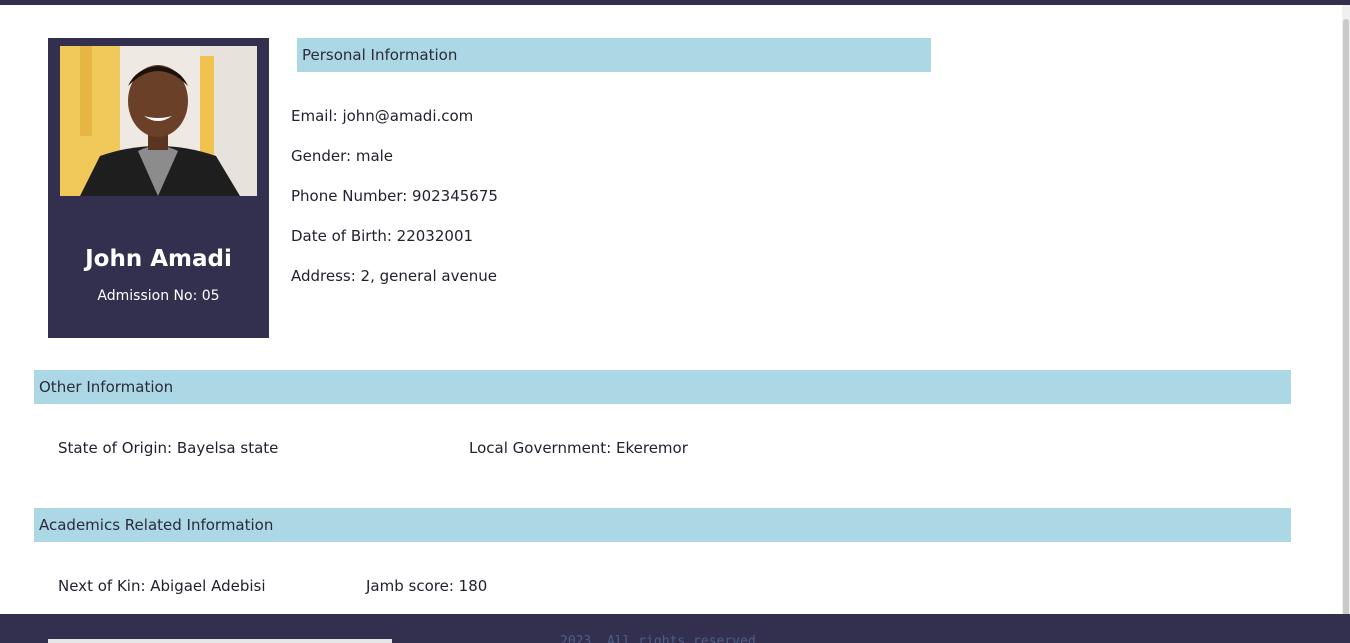 This screenshot has height=643, width=1350. I want to click on top-bar, so click(675, 2).